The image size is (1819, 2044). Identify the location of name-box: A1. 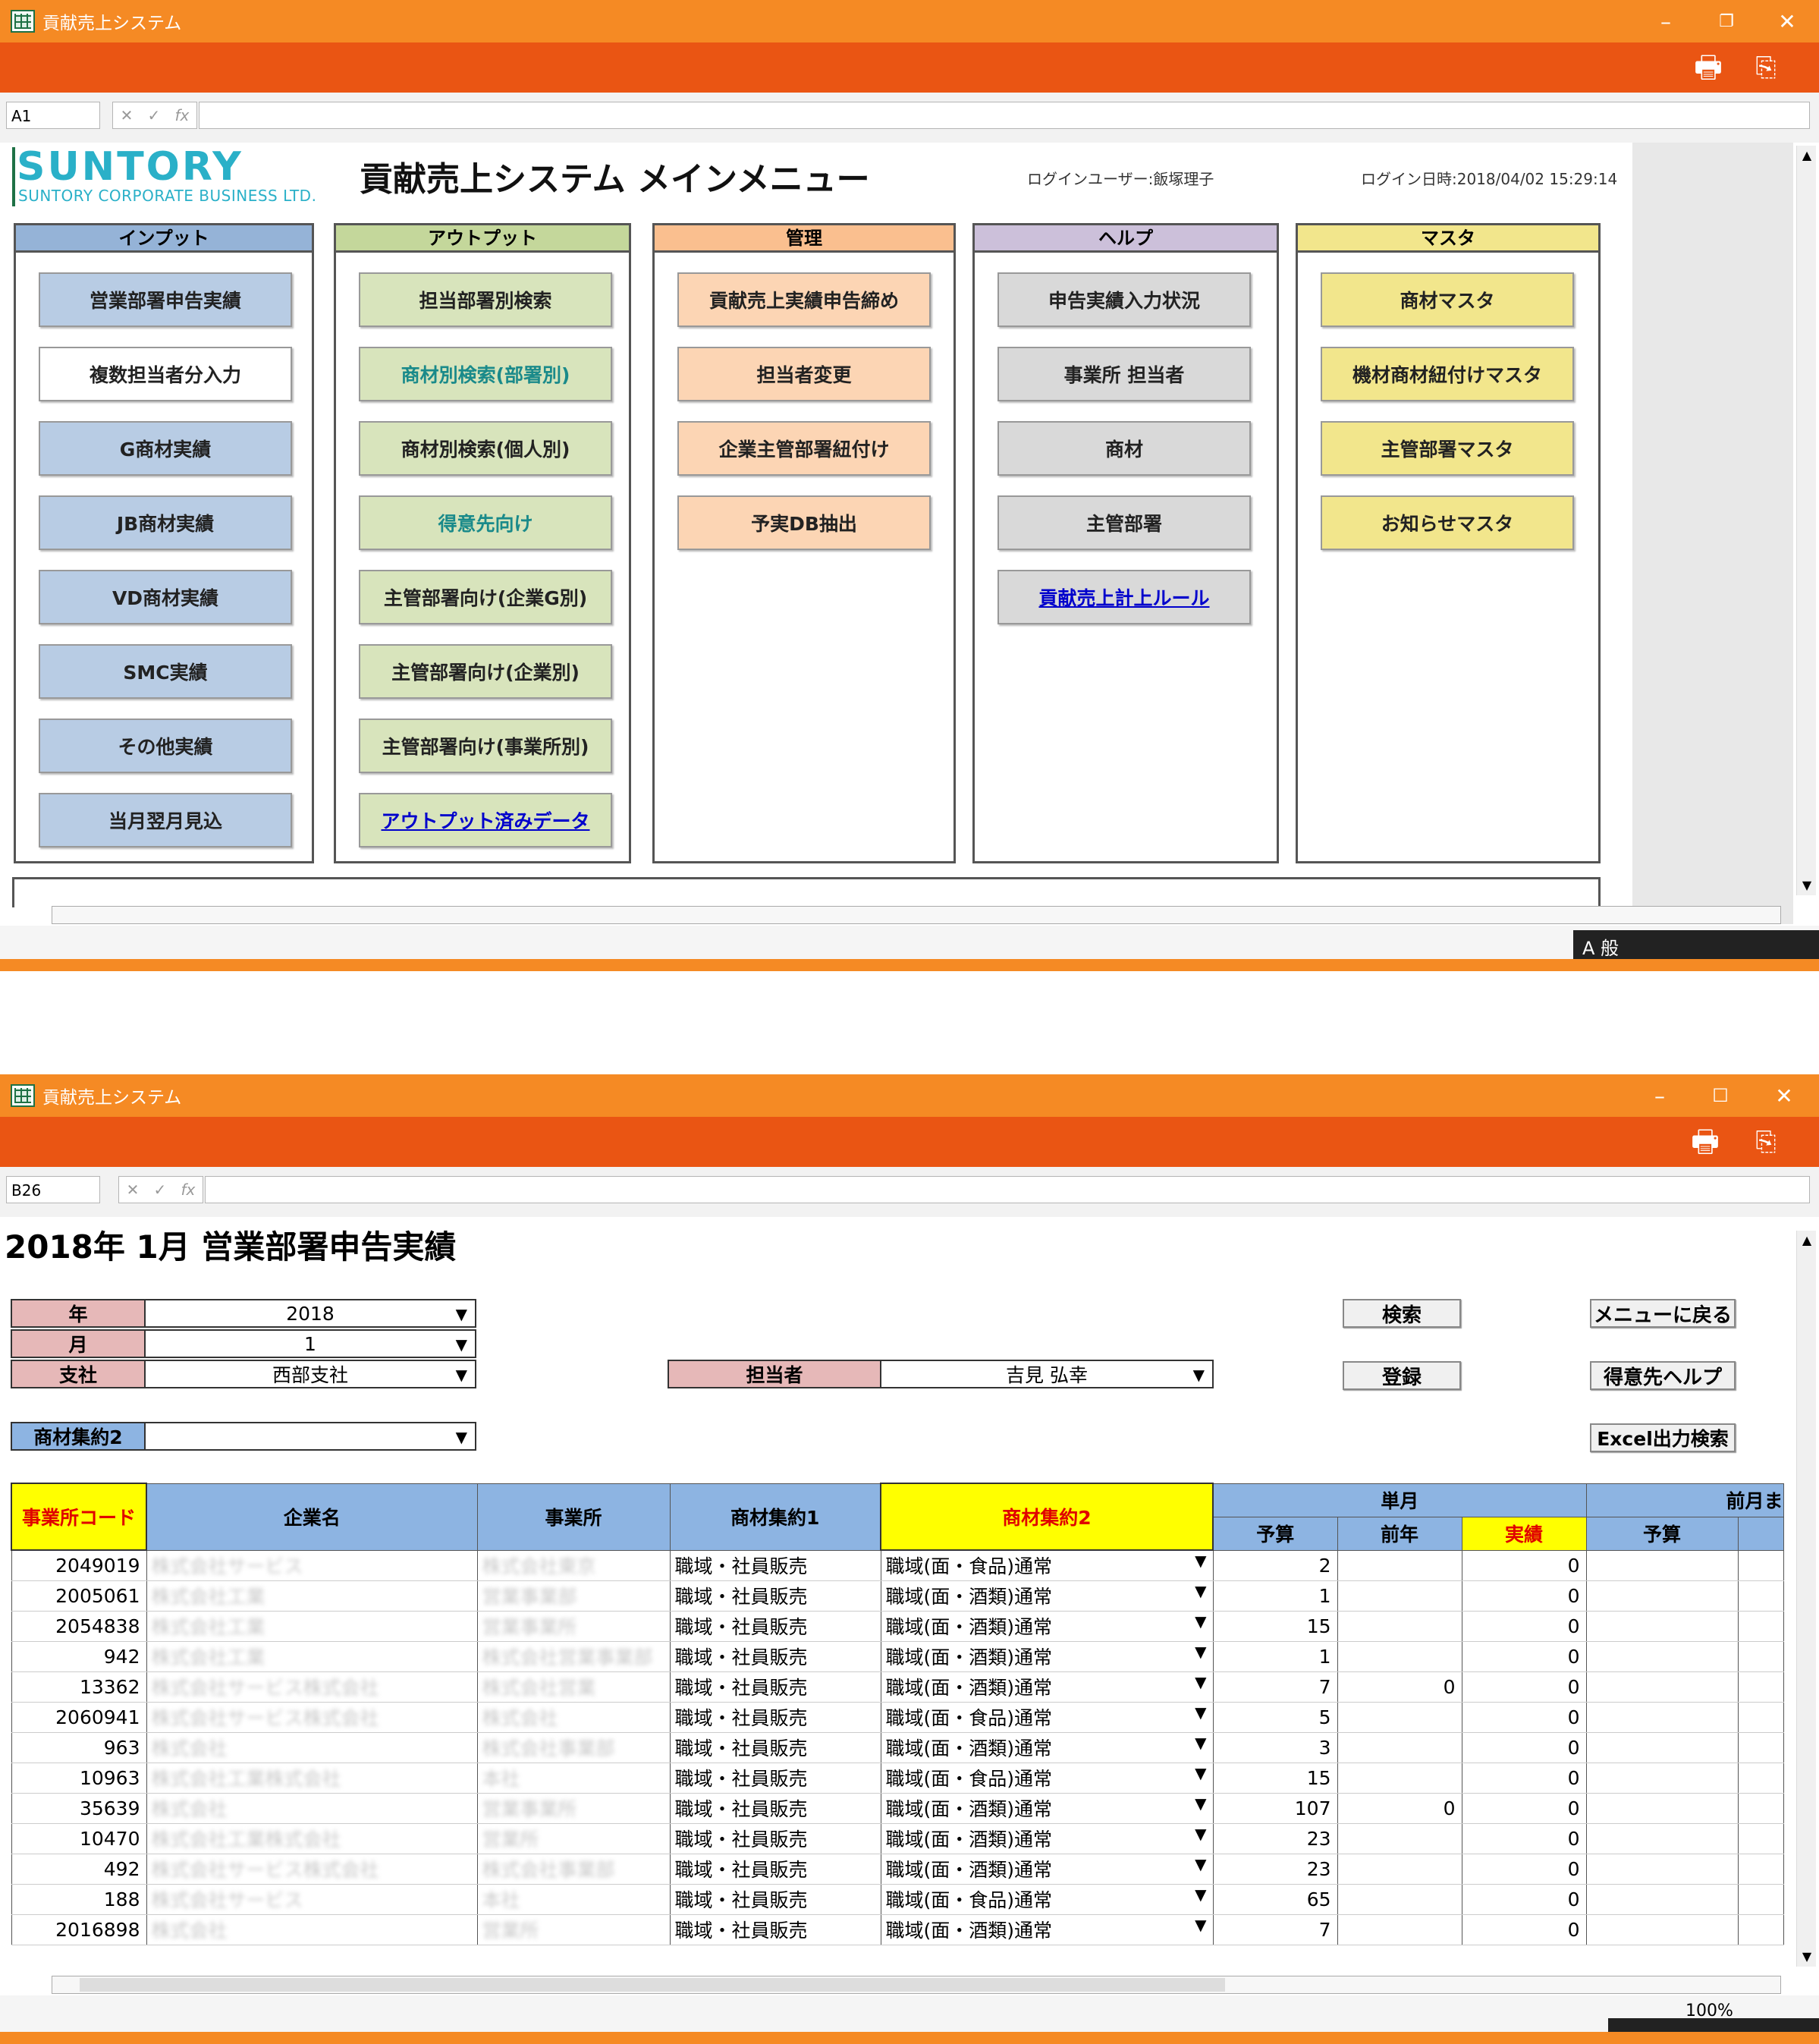
(53, 116).